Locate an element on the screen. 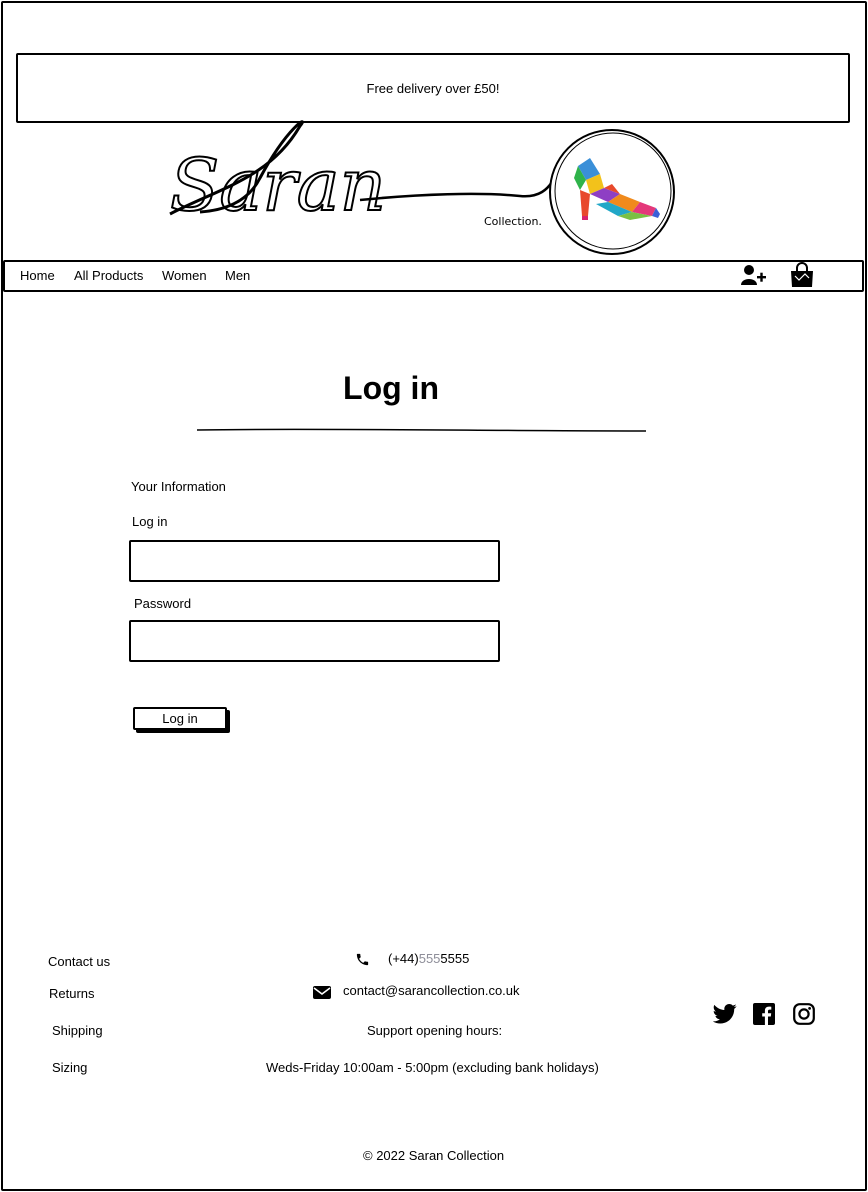 This screenshot has height=1192, width=868. logo-graphic: Saran Collection. is located at coordinates (422, 187).